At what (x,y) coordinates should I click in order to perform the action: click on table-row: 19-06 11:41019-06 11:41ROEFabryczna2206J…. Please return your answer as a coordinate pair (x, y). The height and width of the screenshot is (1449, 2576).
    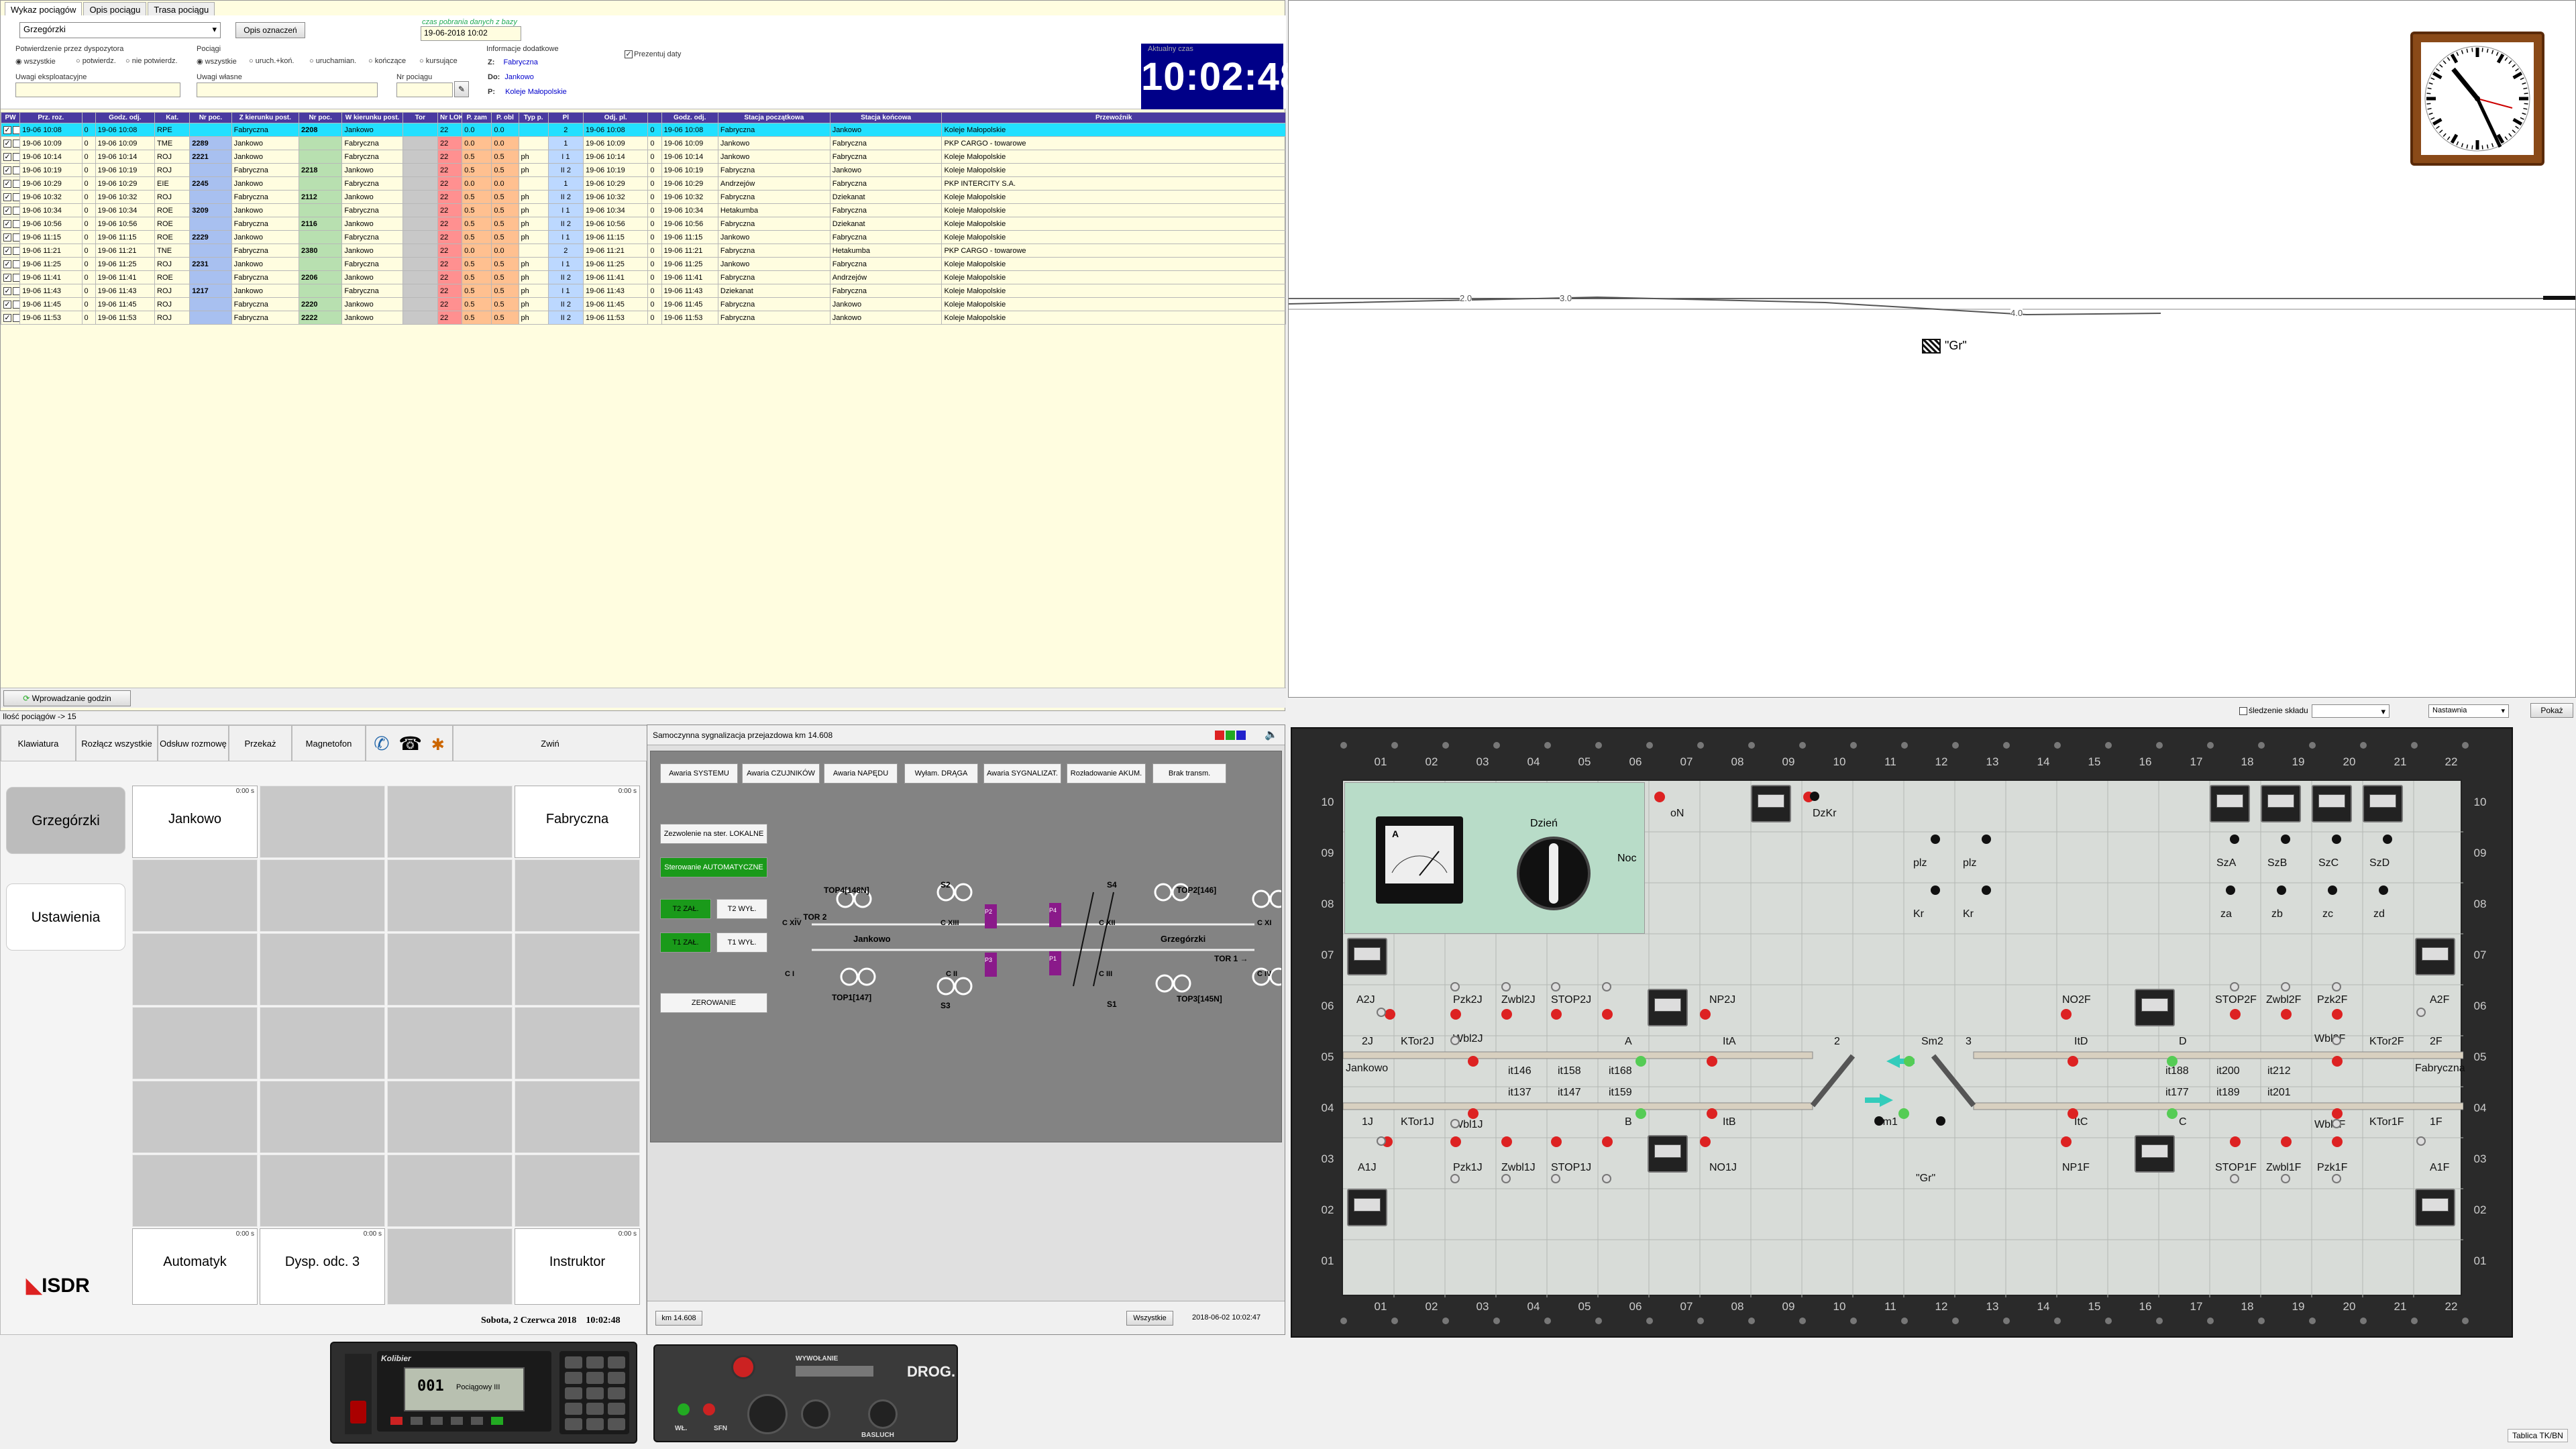
    Looking at the image, I should click on (643, 277).